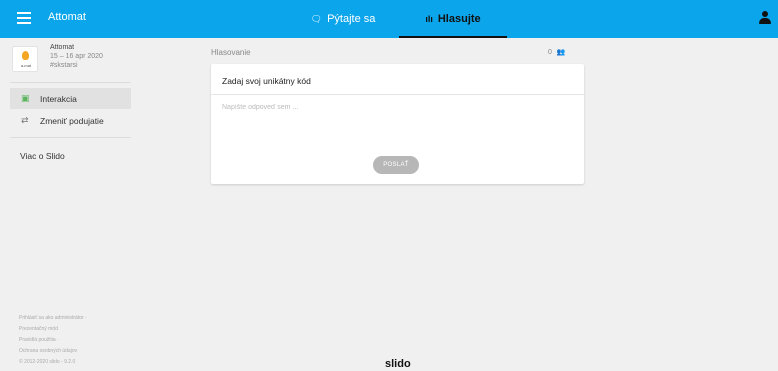 This screenshot has height=371, width=778. I want to click on slido-logo: slido, so click(398, 364).